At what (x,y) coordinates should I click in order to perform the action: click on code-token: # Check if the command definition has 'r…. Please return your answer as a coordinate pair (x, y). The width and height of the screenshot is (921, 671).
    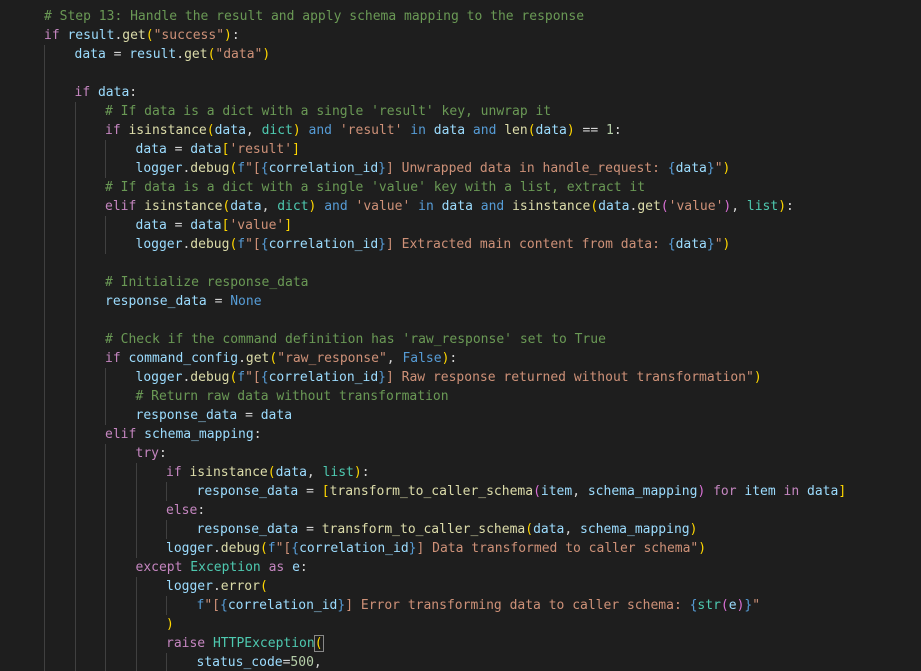
    Looking at the image, I should click on (355, 339).